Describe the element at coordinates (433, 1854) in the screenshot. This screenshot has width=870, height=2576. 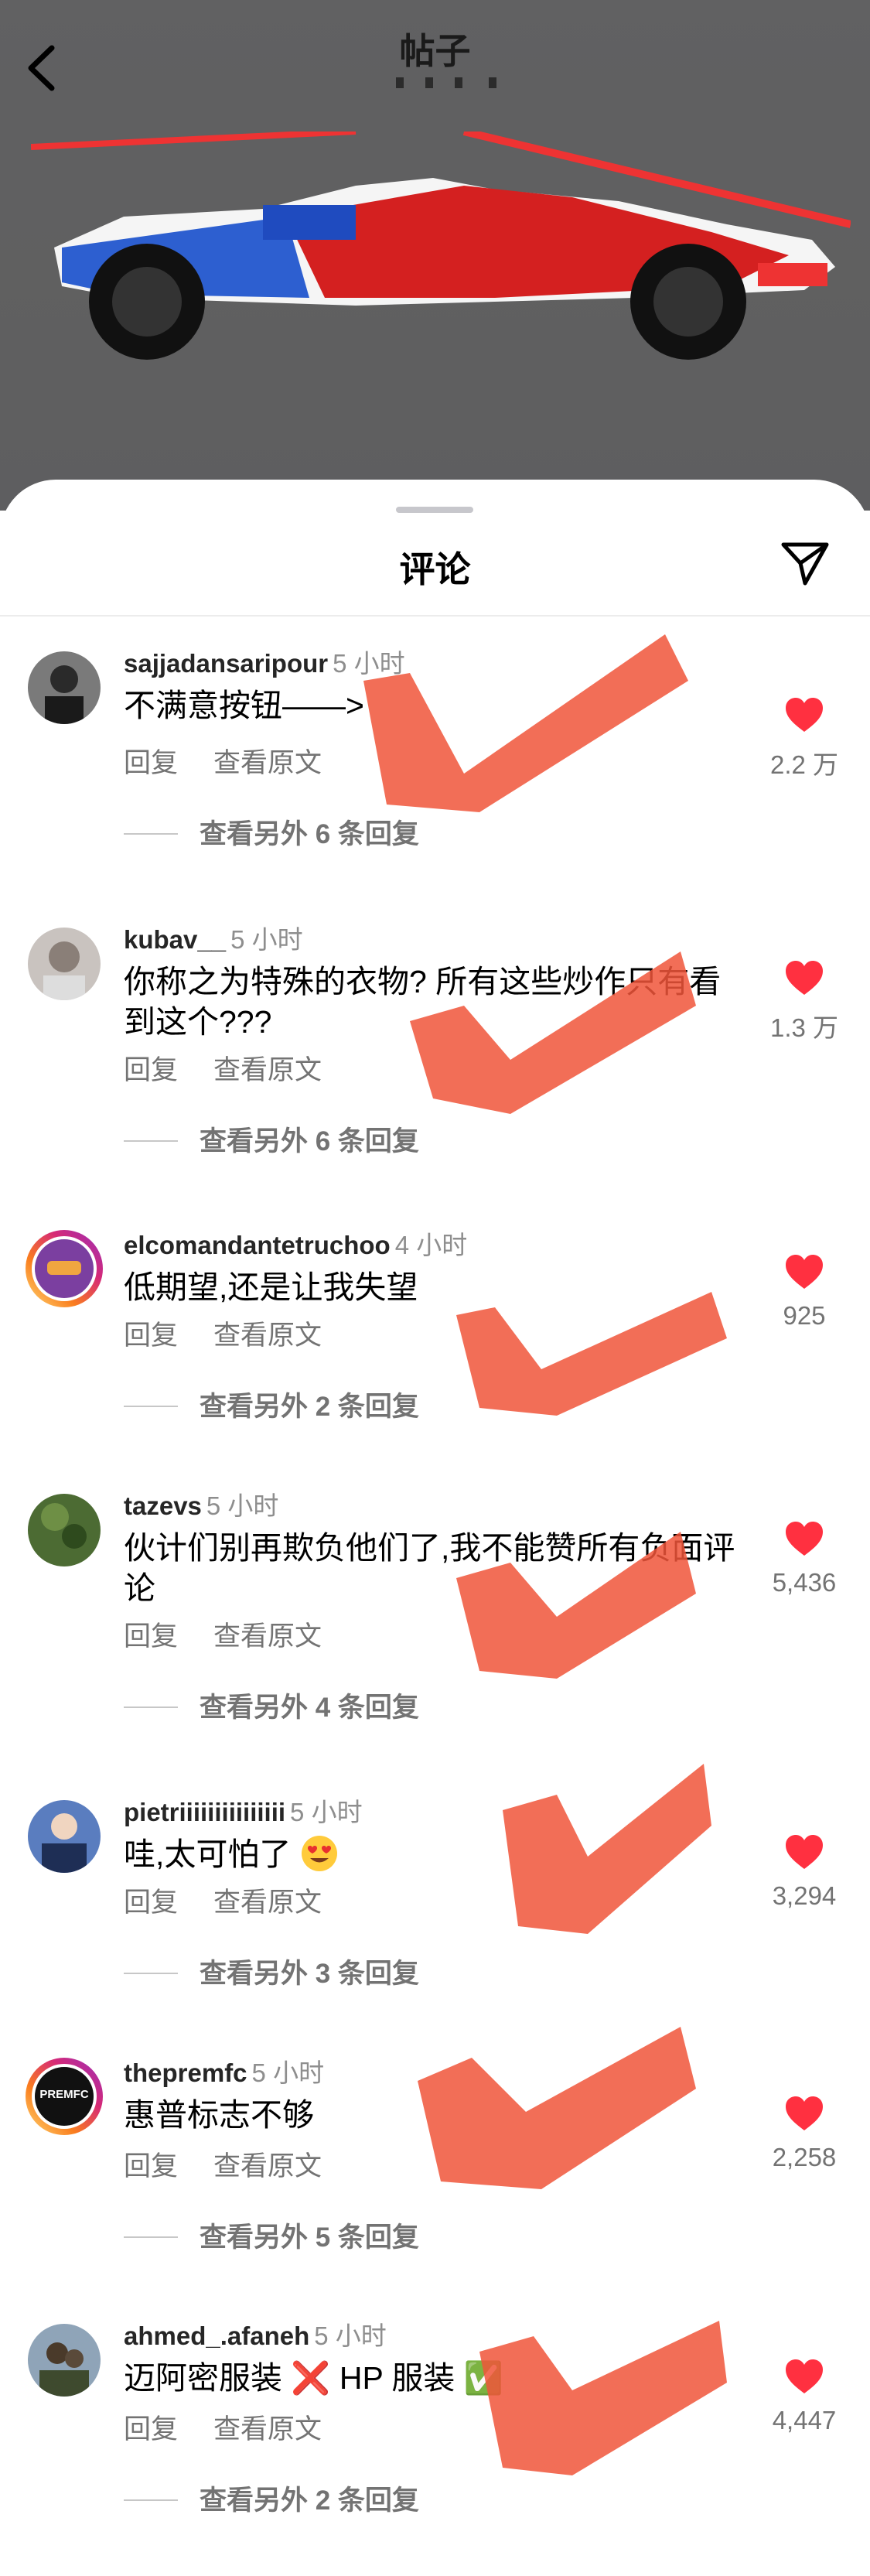
I see `comment-text: 哇,太可怕了` at that location.